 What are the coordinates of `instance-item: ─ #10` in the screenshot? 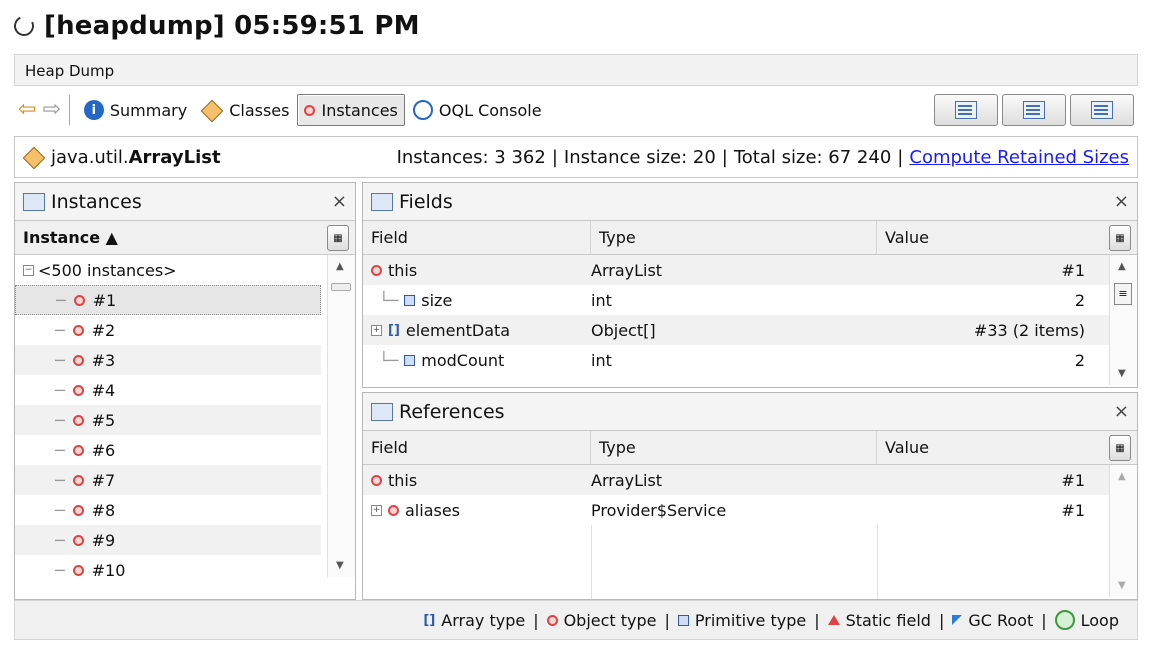 It's located at (168, 570).